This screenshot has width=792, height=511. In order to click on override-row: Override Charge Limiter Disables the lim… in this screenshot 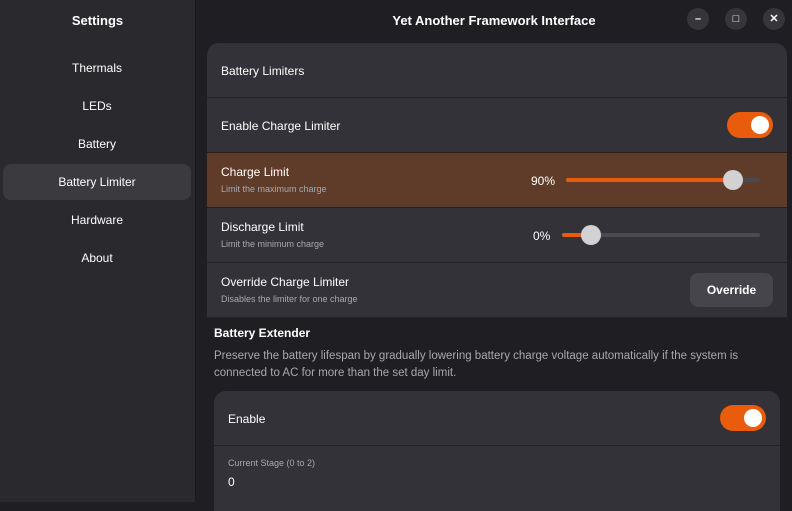, I will do `click(497, 290)`.